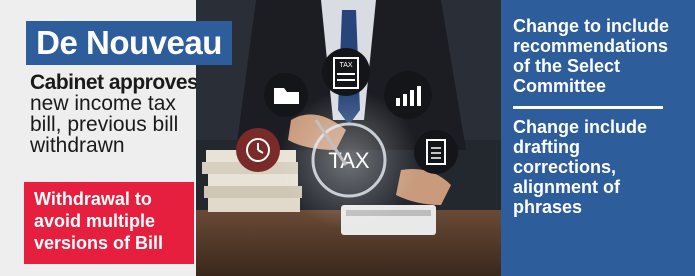 The image size is (695, 276). What do you see at coordinates (103, 103) in the screenshot?
I see `headline-line-1: new income tax` at bounding box center [103, 103].